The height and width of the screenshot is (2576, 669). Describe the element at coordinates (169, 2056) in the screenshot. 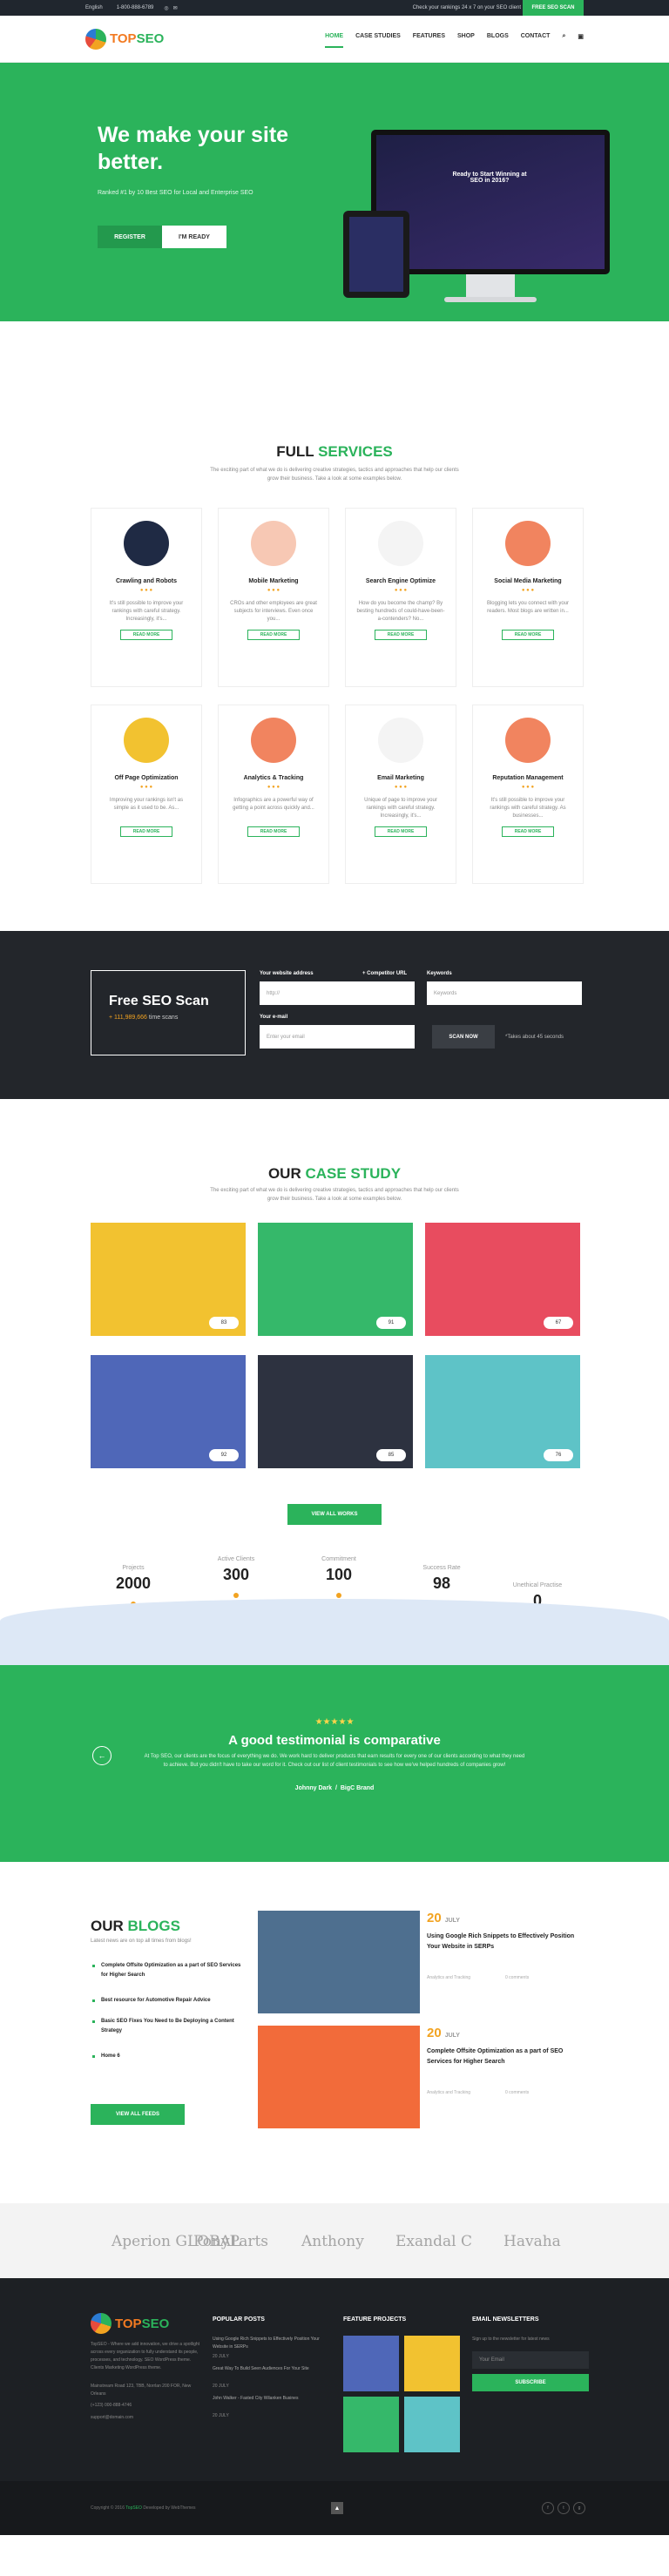

I see `blog-link: Home 6` at that location.